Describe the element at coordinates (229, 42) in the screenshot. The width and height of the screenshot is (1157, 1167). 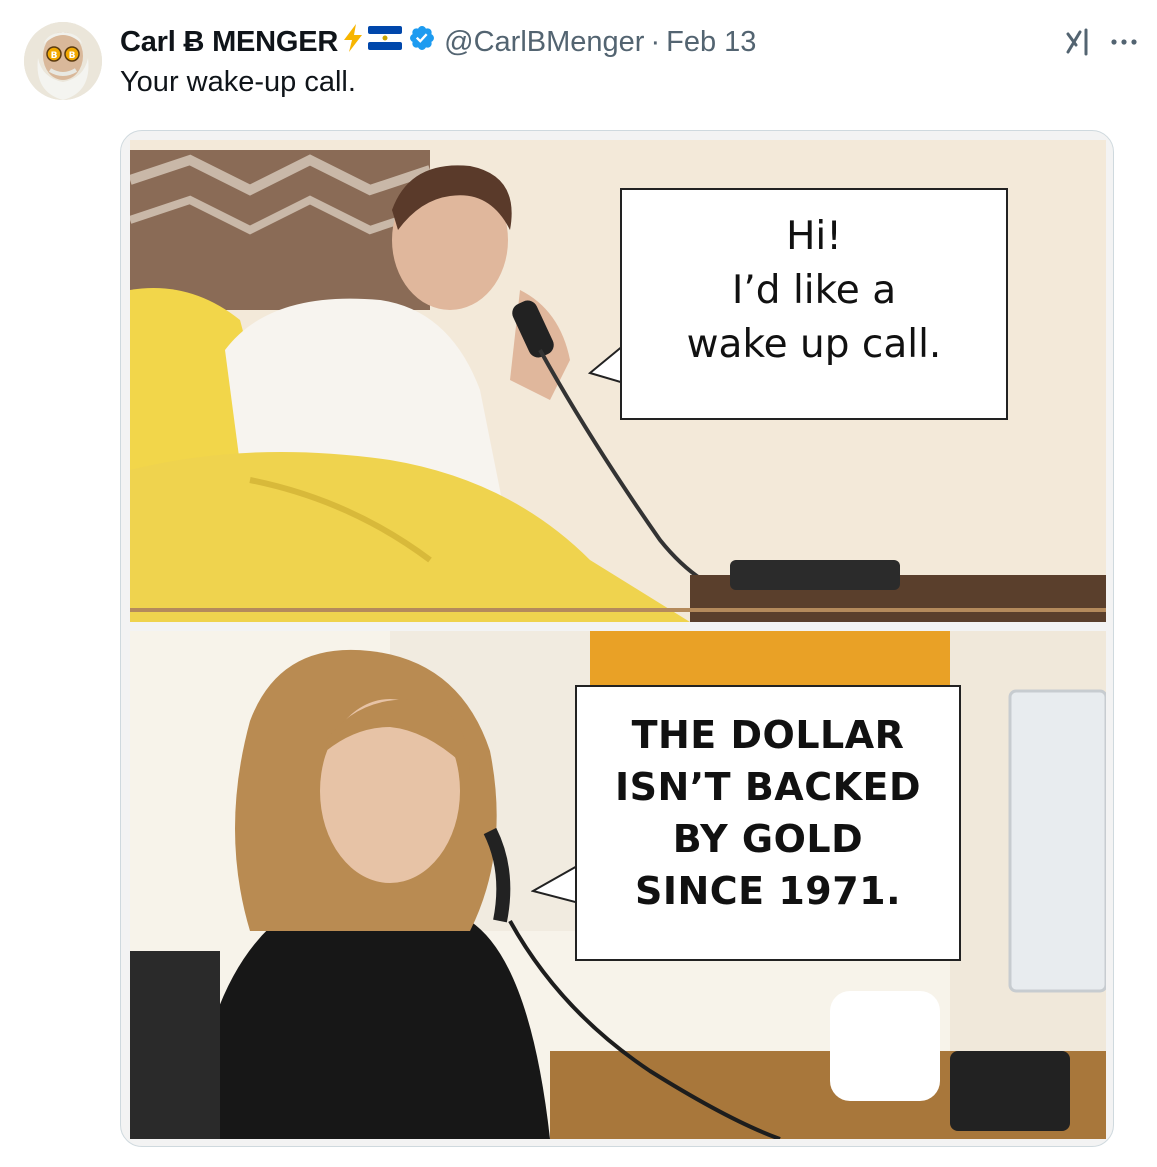
I see `display-name: Carl Ƀ MENGER` at that location.